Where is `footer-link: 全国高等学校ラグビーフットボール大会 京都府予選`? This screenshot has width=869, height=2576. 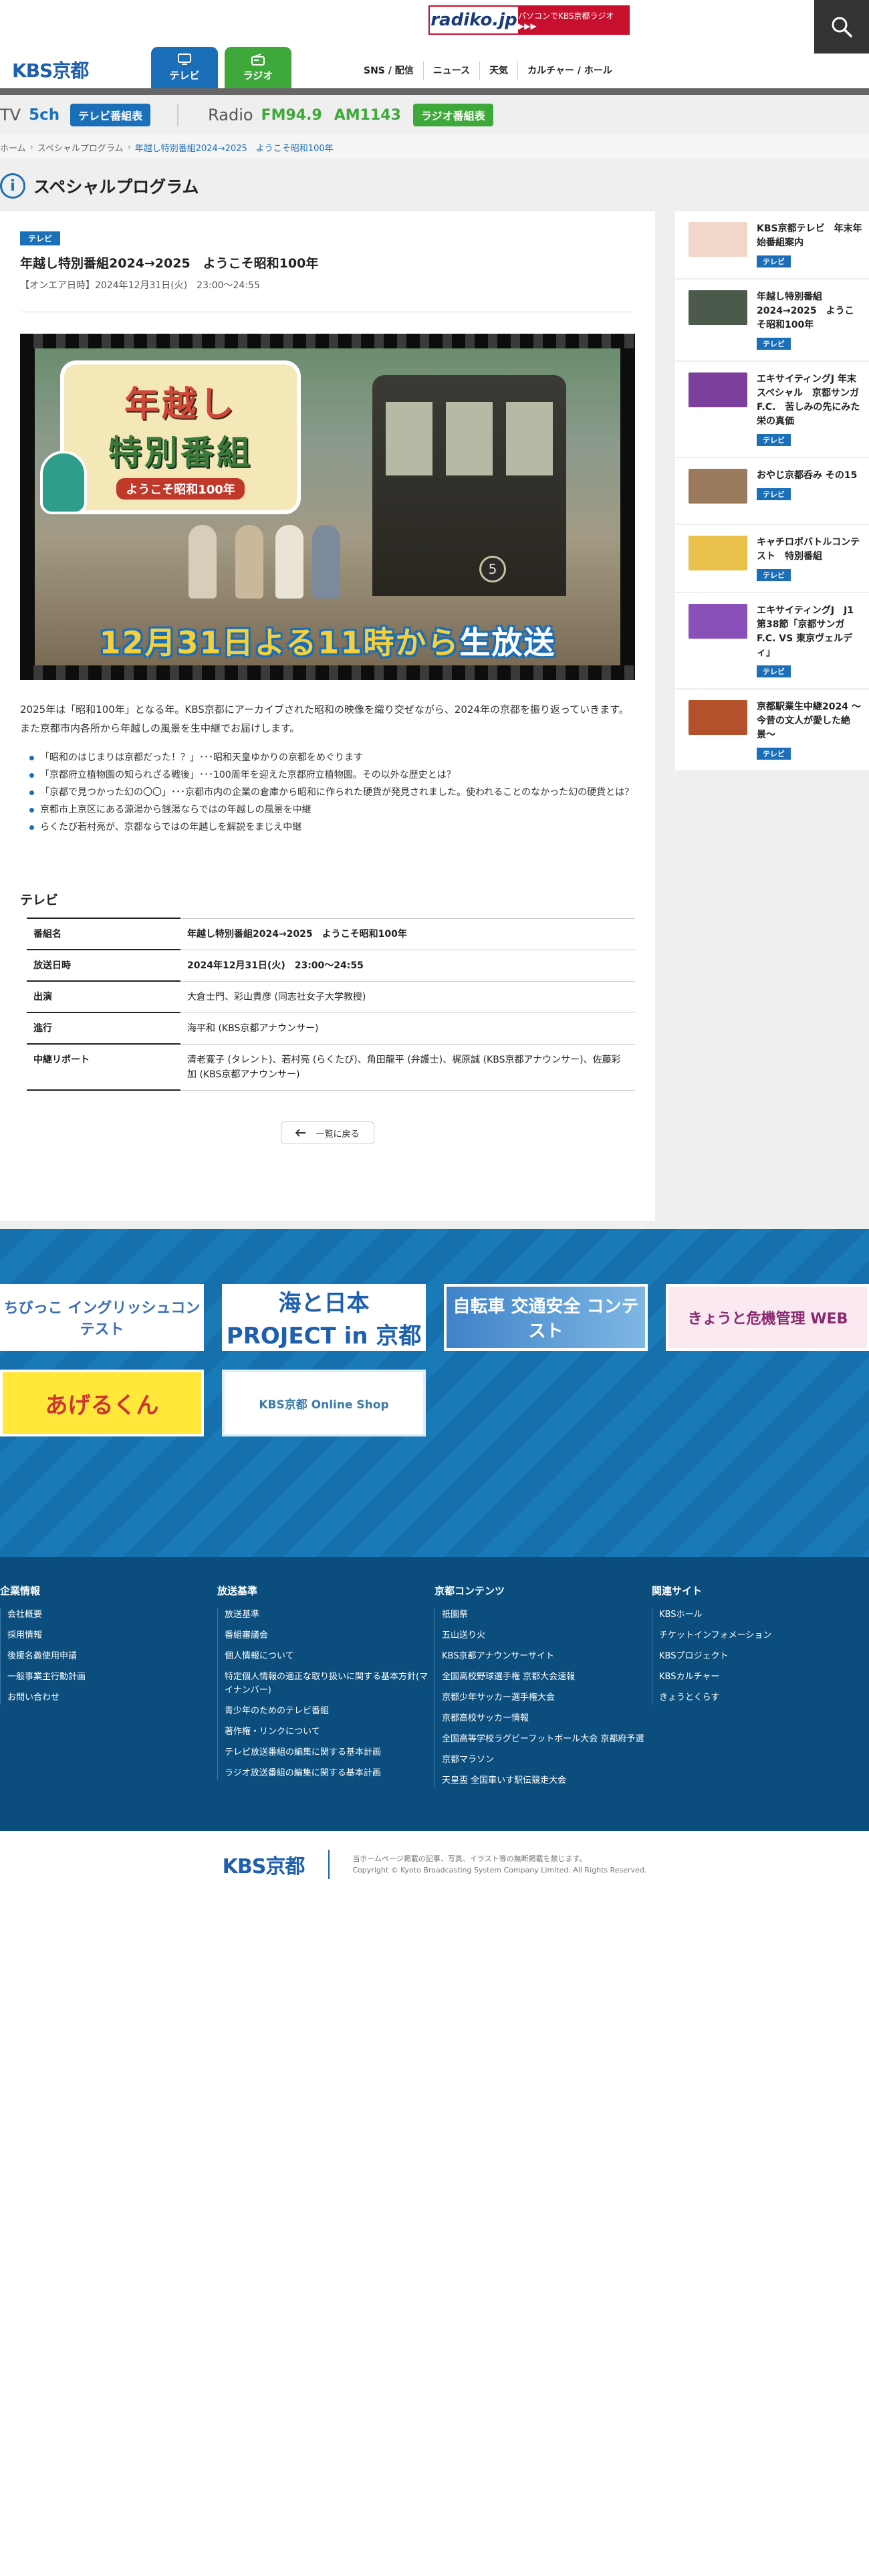 footer-link: 全国高等学校ラグビーフットボール大会 京都府予選 is located at coordinates (547, 1740).